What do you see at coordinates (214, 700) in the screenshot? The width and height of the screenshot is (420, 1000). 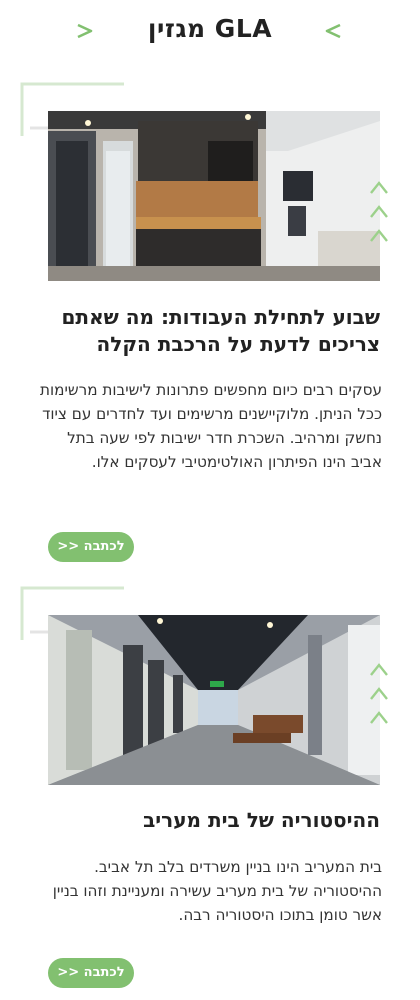 I see `article-image` at bounding box center [214, 700].